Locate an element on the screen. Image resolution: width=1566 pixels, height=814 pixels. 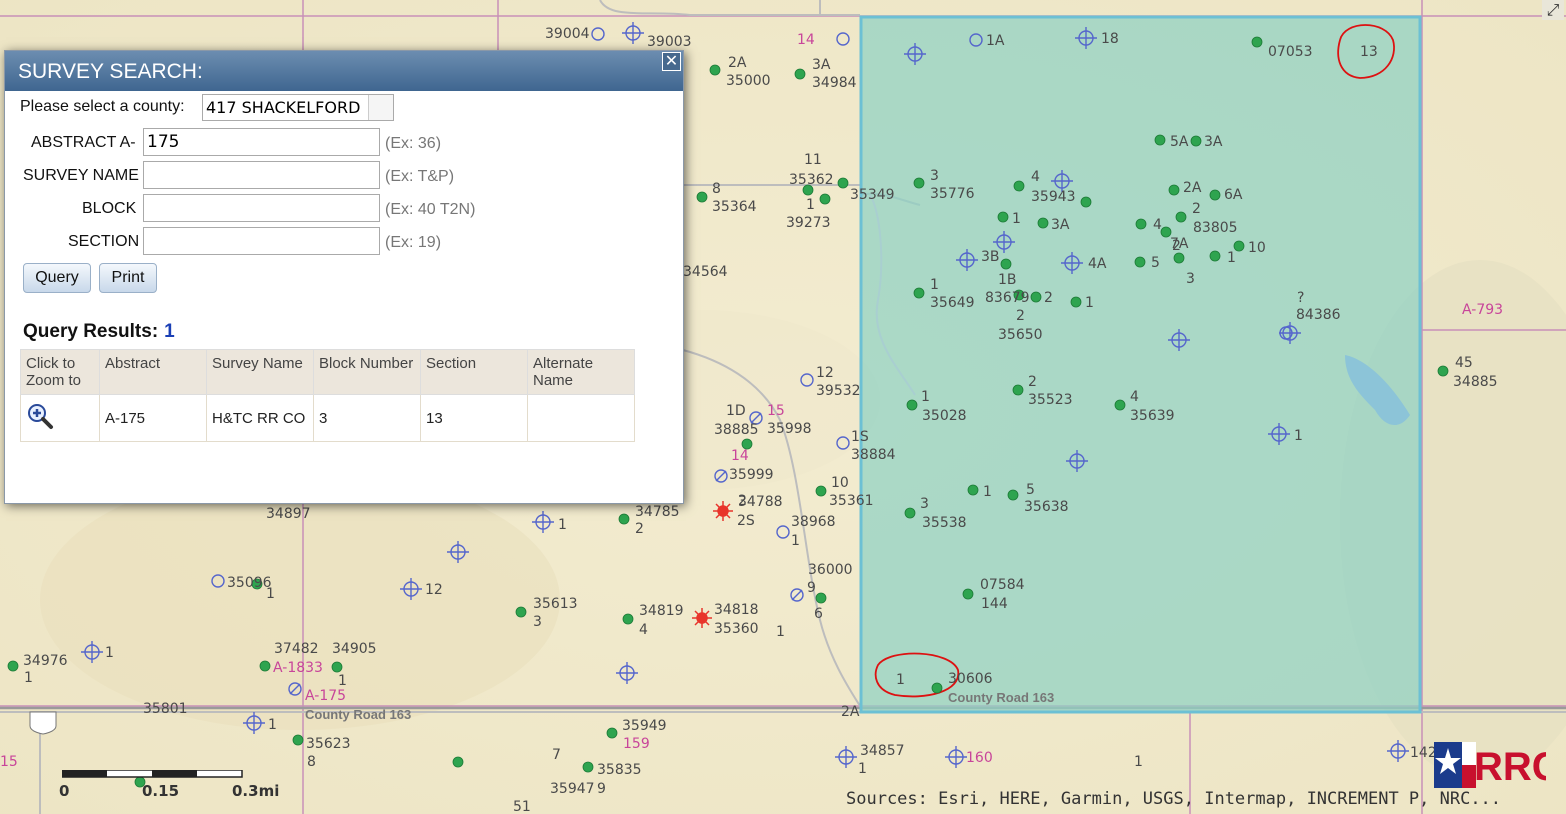
map-label: 35776 is located at coordinates (952, 194).